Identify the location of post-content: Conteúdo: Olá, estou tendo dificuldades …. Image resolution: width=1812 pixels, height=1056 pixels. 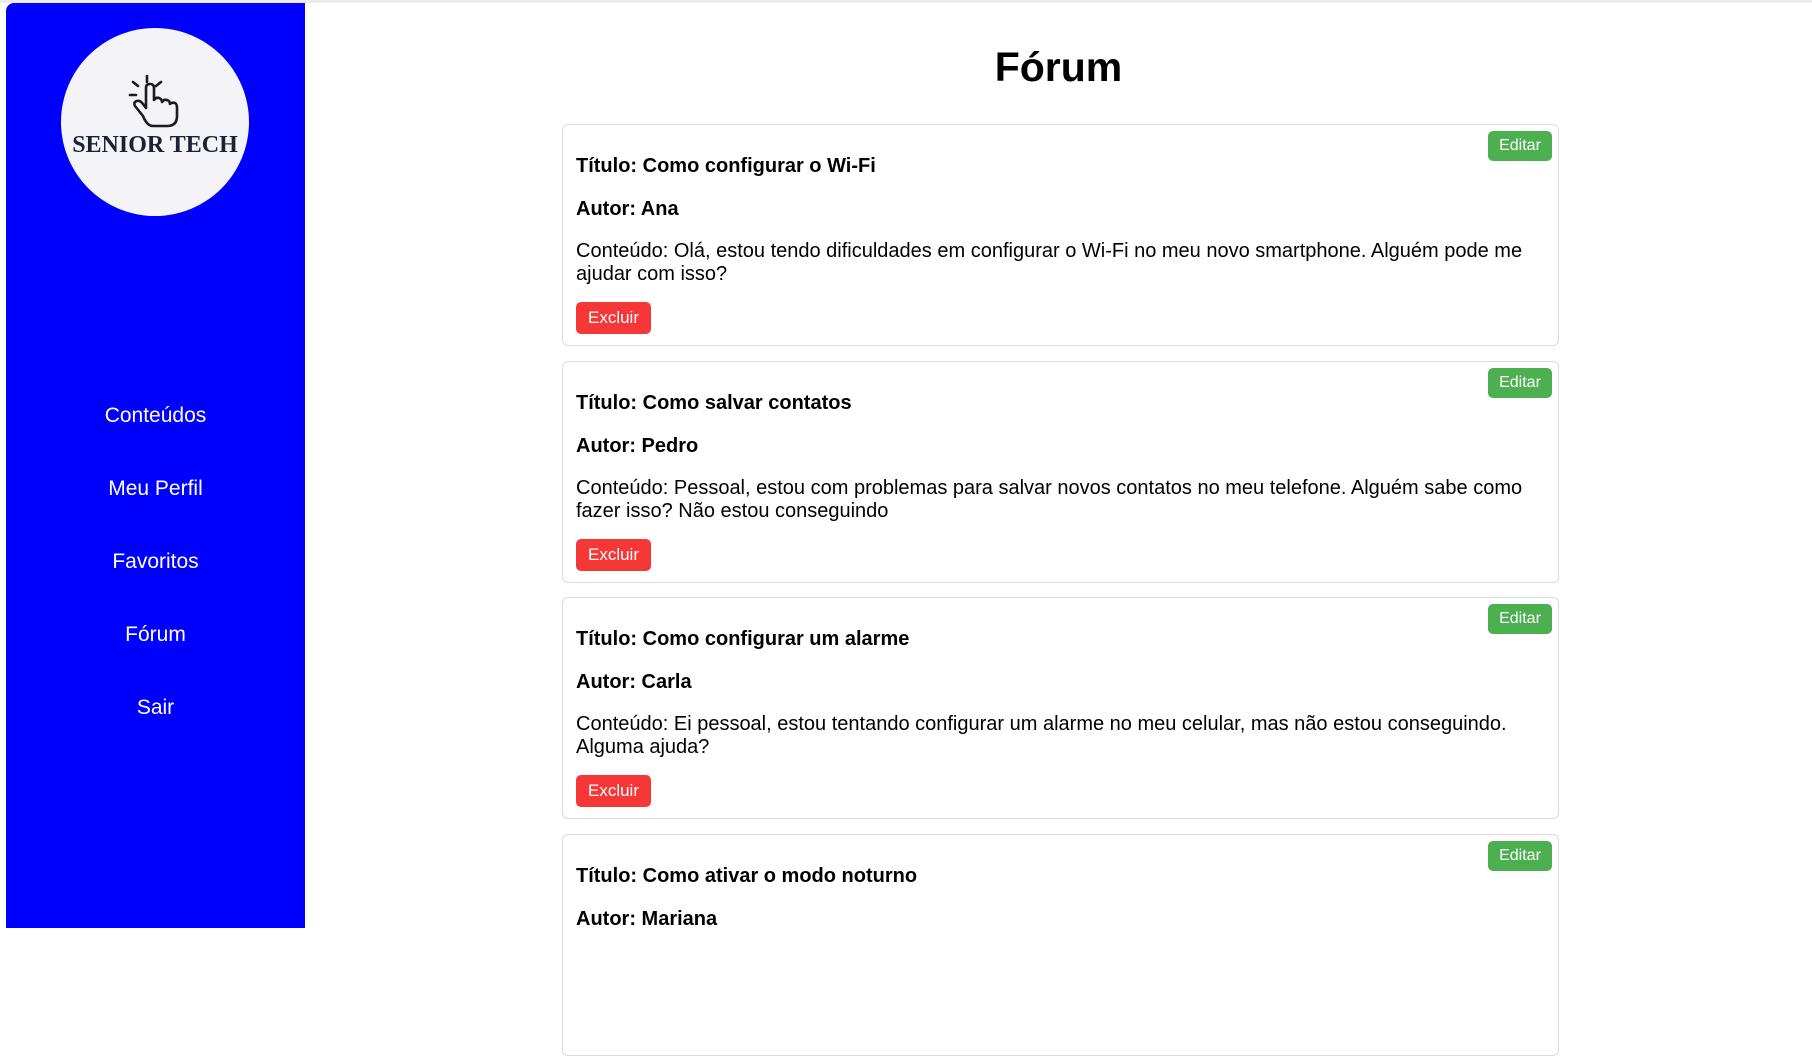
(1049, 262).